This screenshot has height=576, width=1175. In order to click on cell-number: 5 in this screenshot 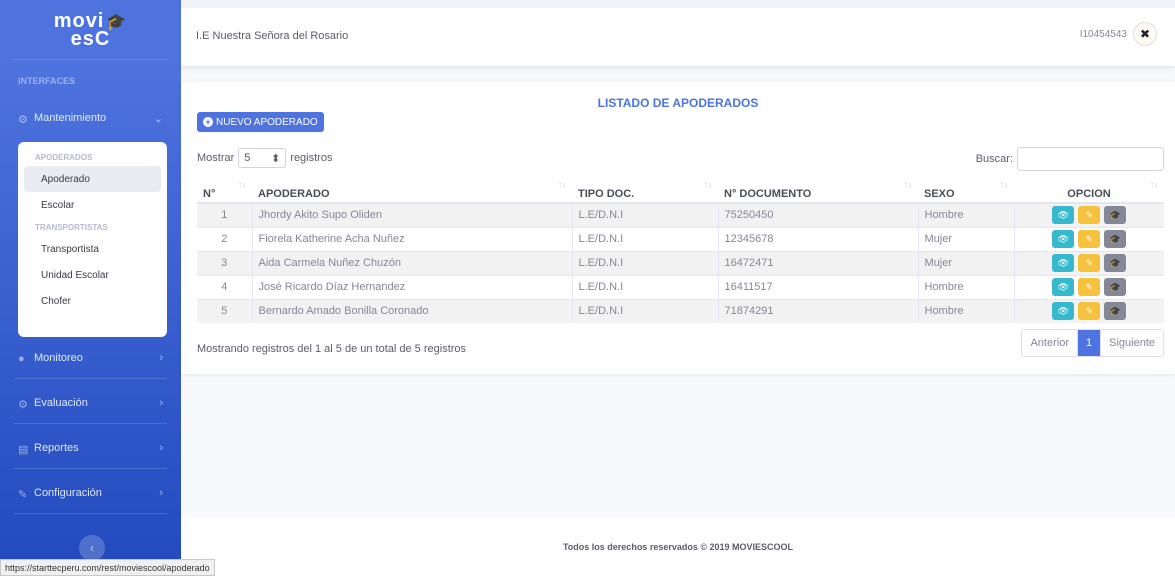, I will do `click(224, 310)`.